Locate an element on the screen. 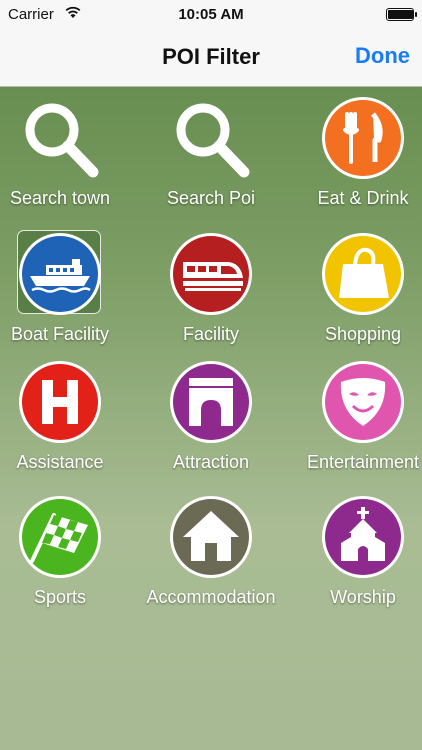 This screenshot has width=422, height=750. fork-knife-icon is located at coordinates (363, 138).